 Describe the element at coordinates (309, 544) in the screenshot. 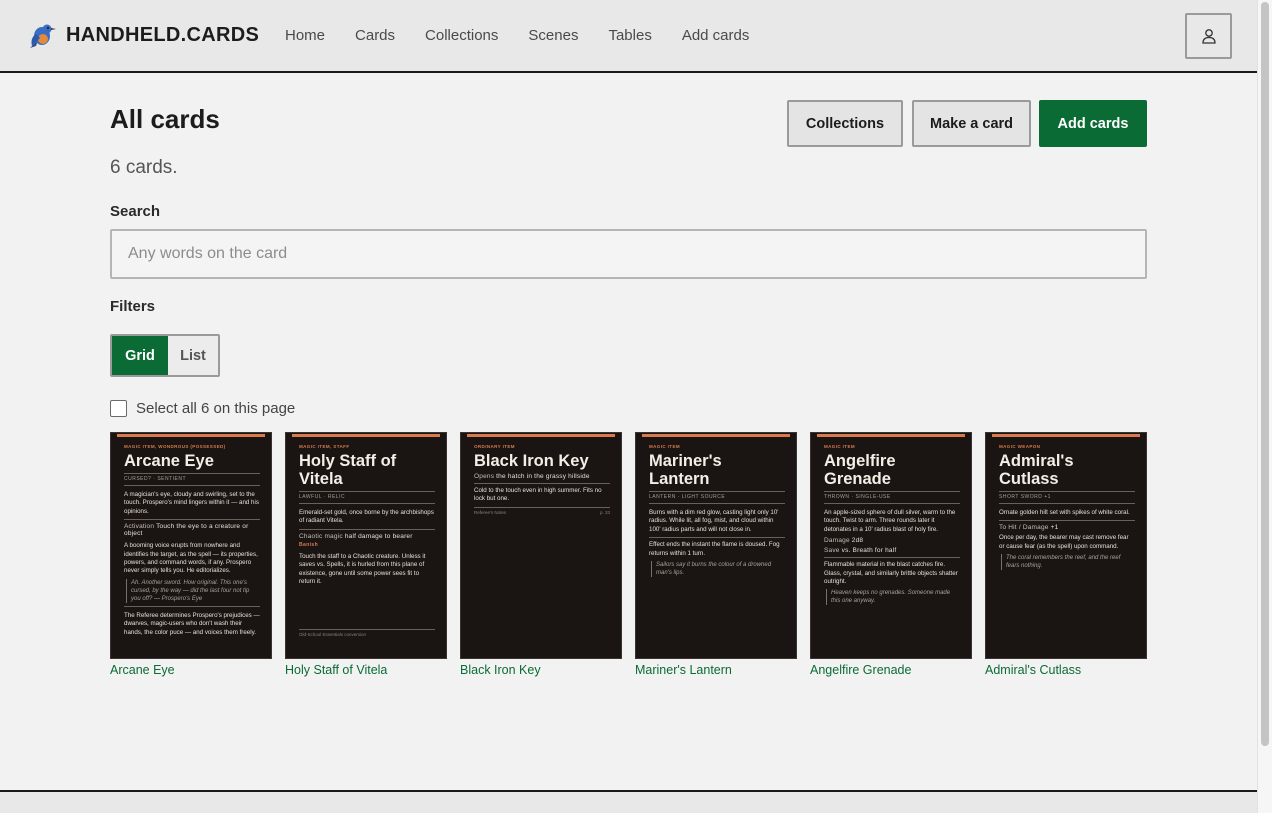

I see `card-ability: Banish` at that location.